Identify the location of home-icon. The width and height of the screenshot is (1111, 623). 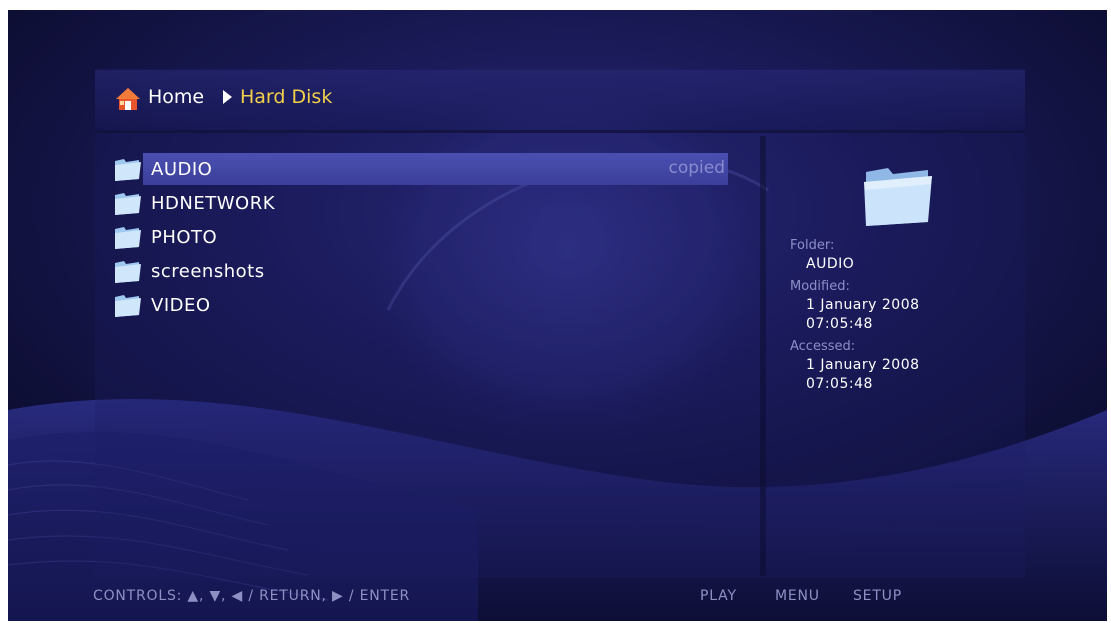
(128, 99).